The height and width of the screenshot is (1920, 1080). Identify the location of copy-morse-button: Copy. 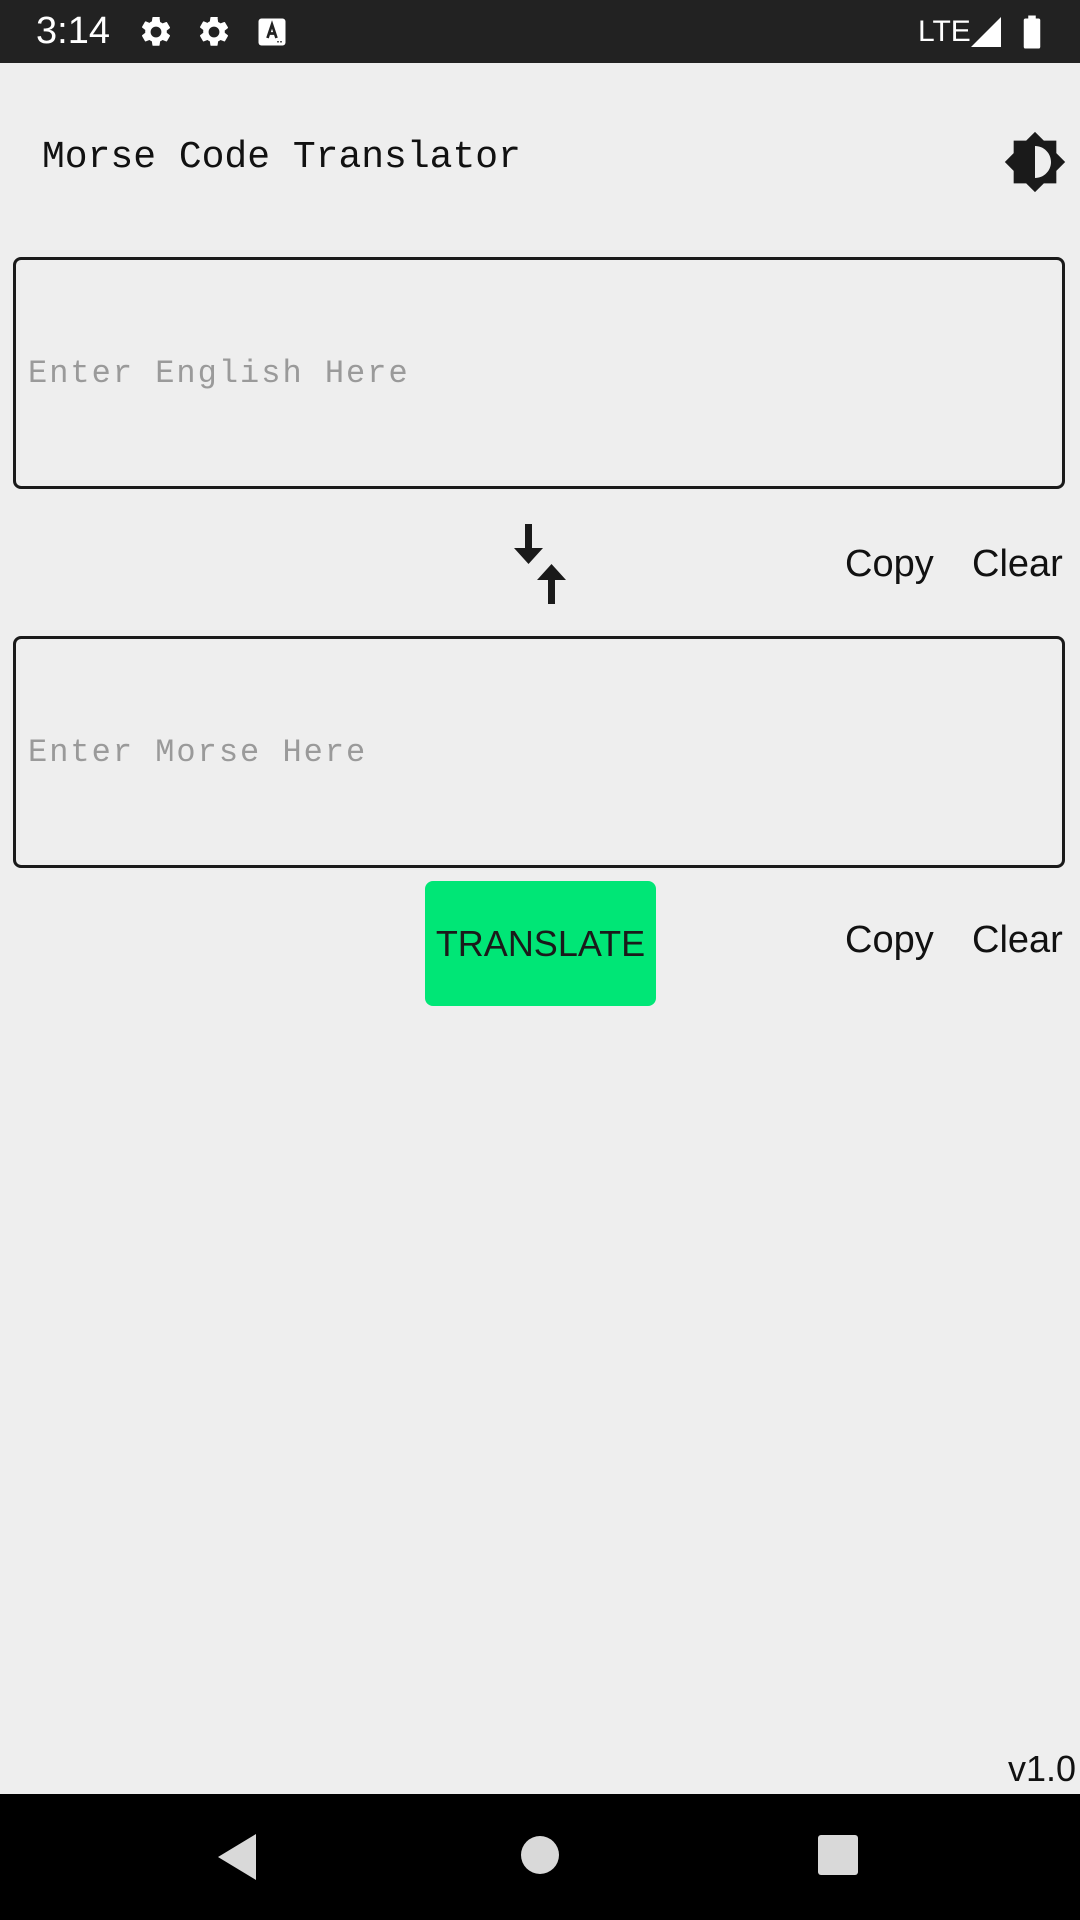
(889, 940).